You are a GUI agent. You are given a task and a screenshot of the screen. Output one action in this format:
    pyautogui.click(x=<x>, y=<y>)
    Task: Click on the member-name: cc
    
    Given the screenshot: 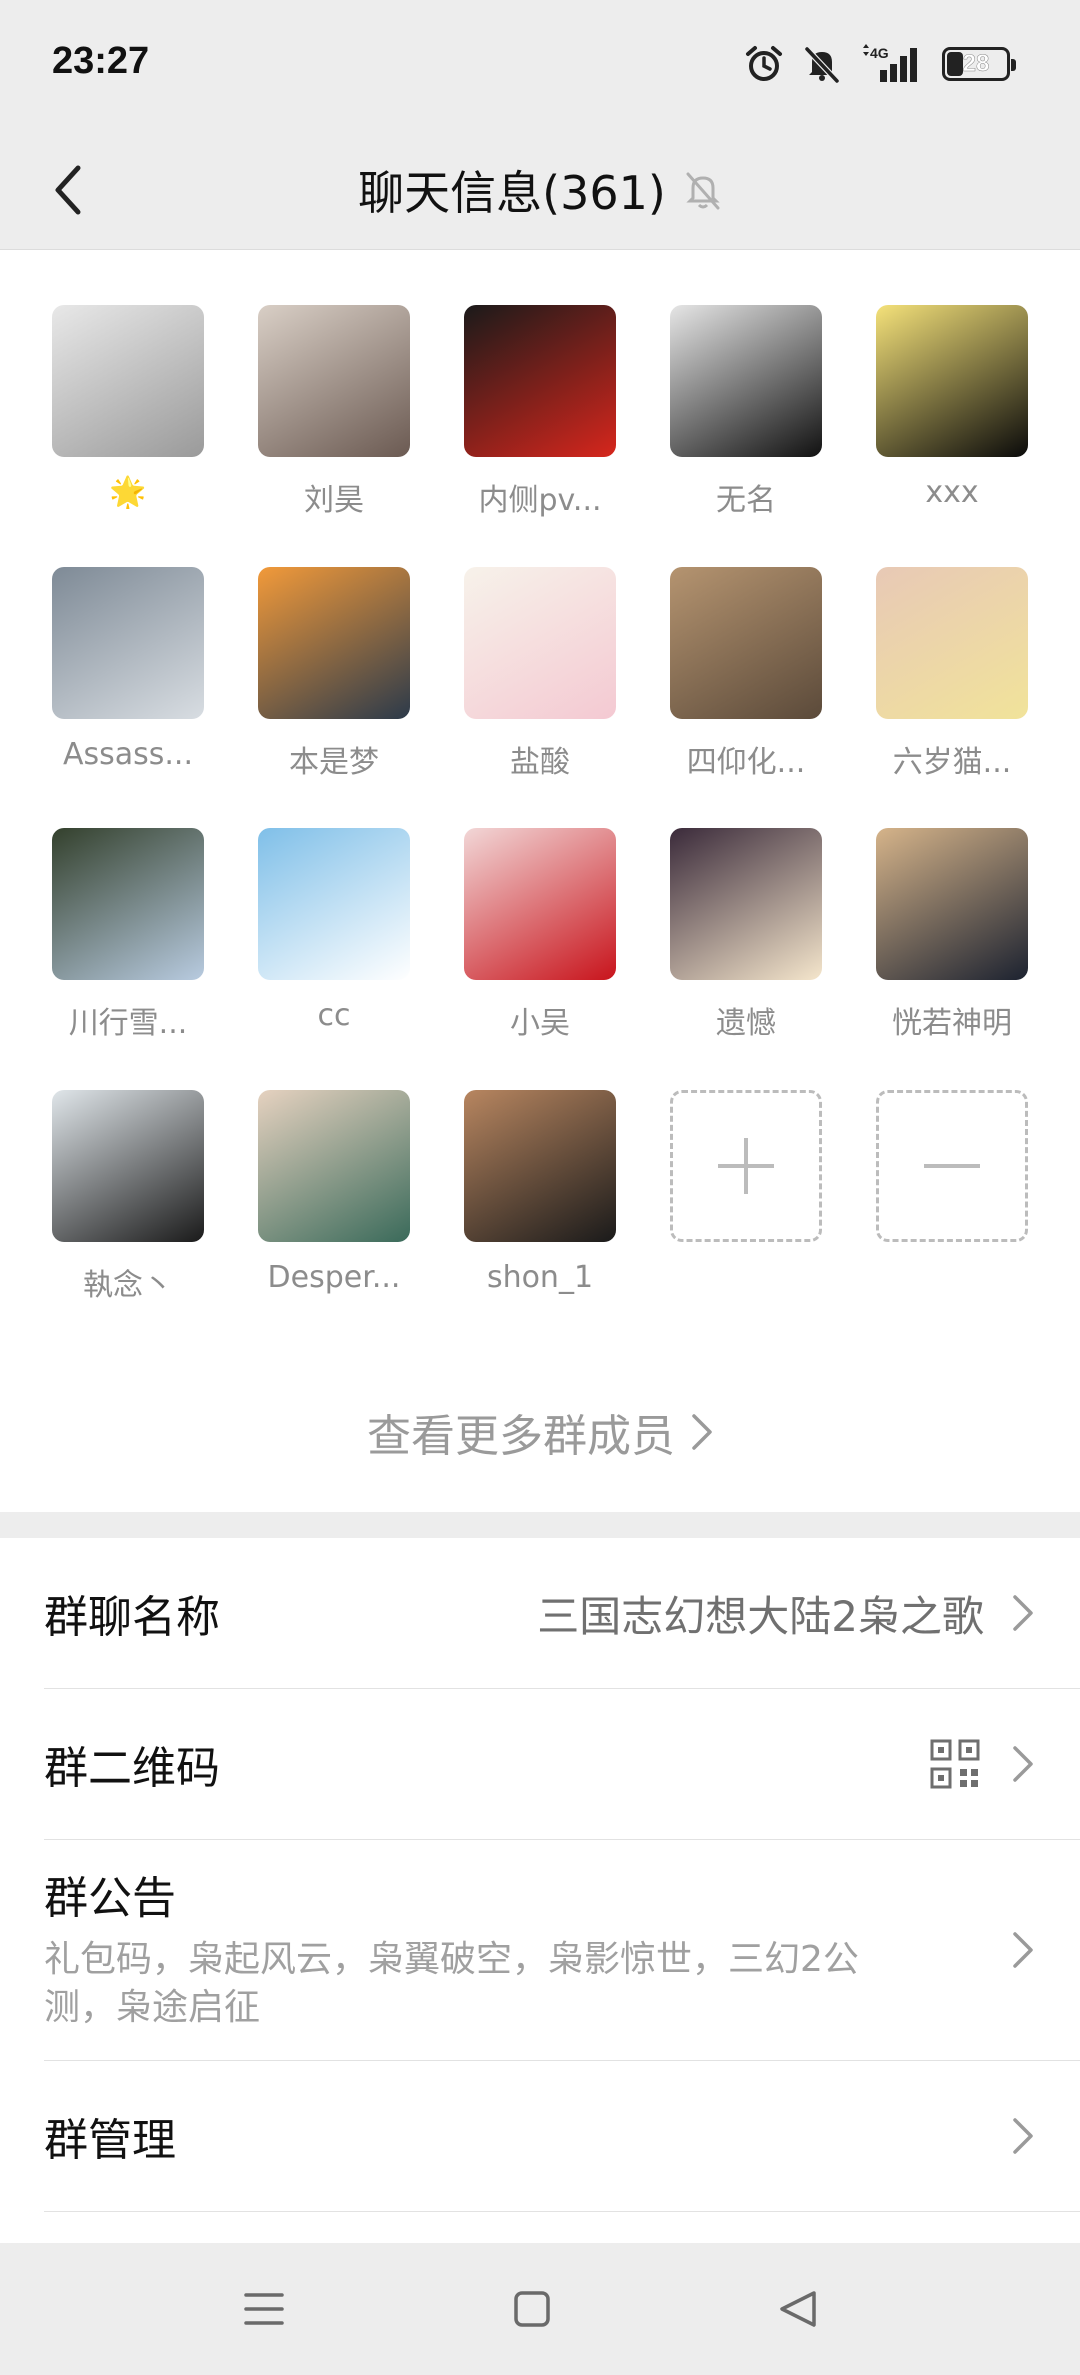 What is the action you would take?
    pyautogui.click(x=334, y=1015)
    